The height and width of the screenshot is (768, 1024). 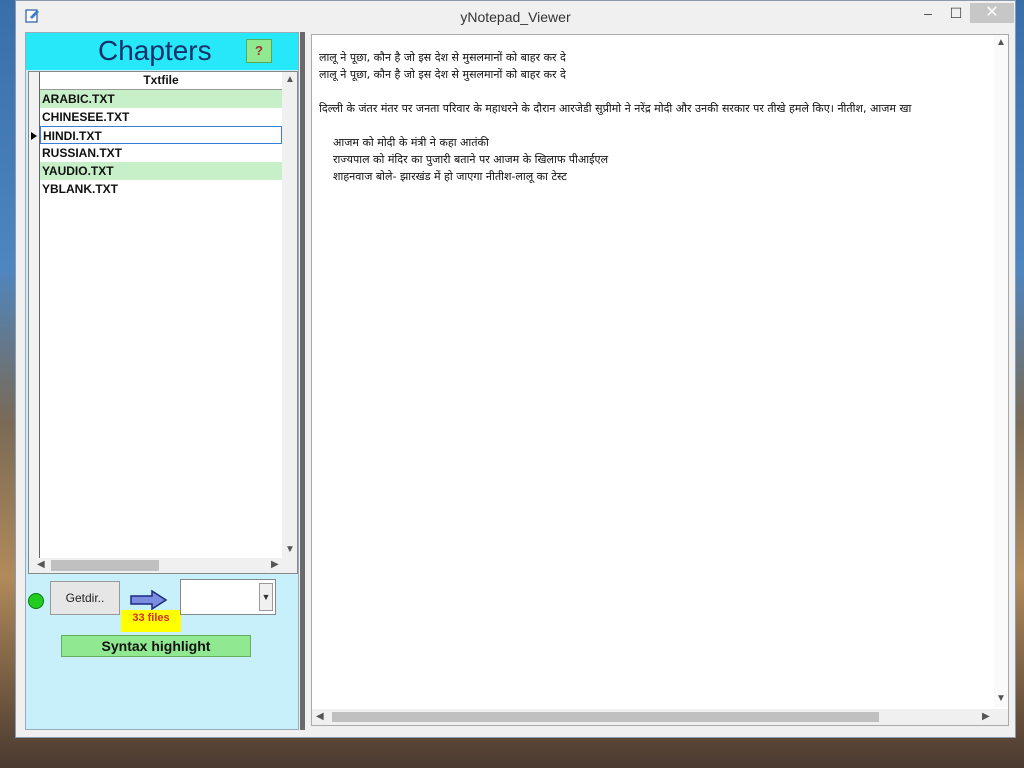 I want to click on file-row-selected: HINDI.TXT, so click(x=161, y=135).